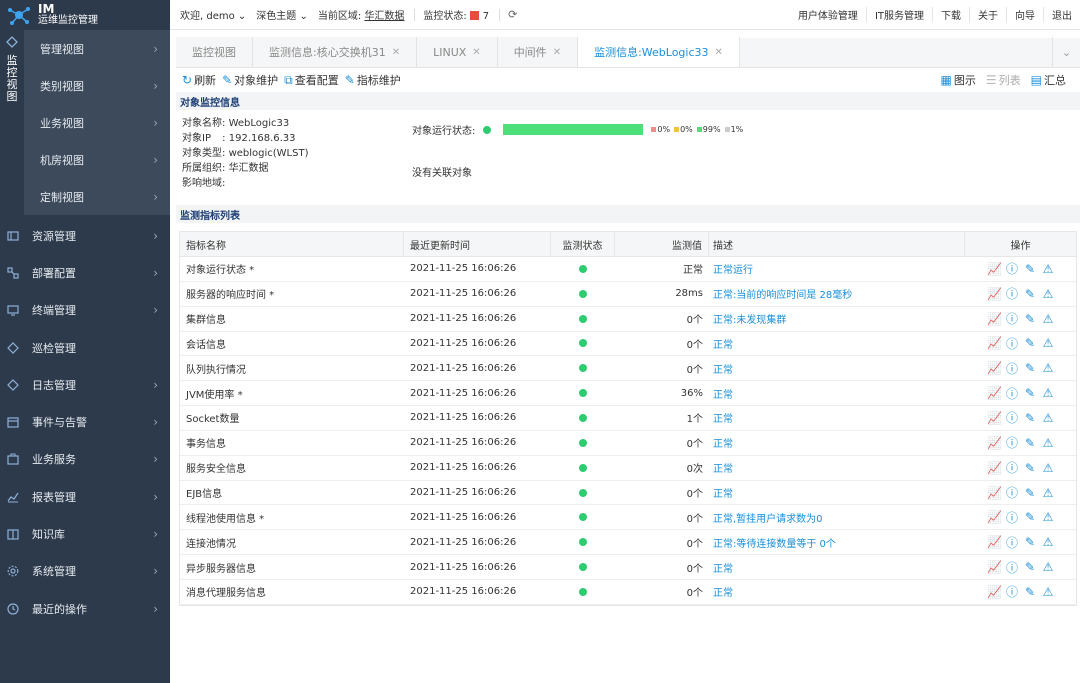 Image resolution: width=1080 pixels, height=683 pixels. What do you see at coordinates (97, 159) in the screenshot?
I see `sidebar-sub-item-datacenter-view: 机房视图 ›` at bounding box center [97, 159].